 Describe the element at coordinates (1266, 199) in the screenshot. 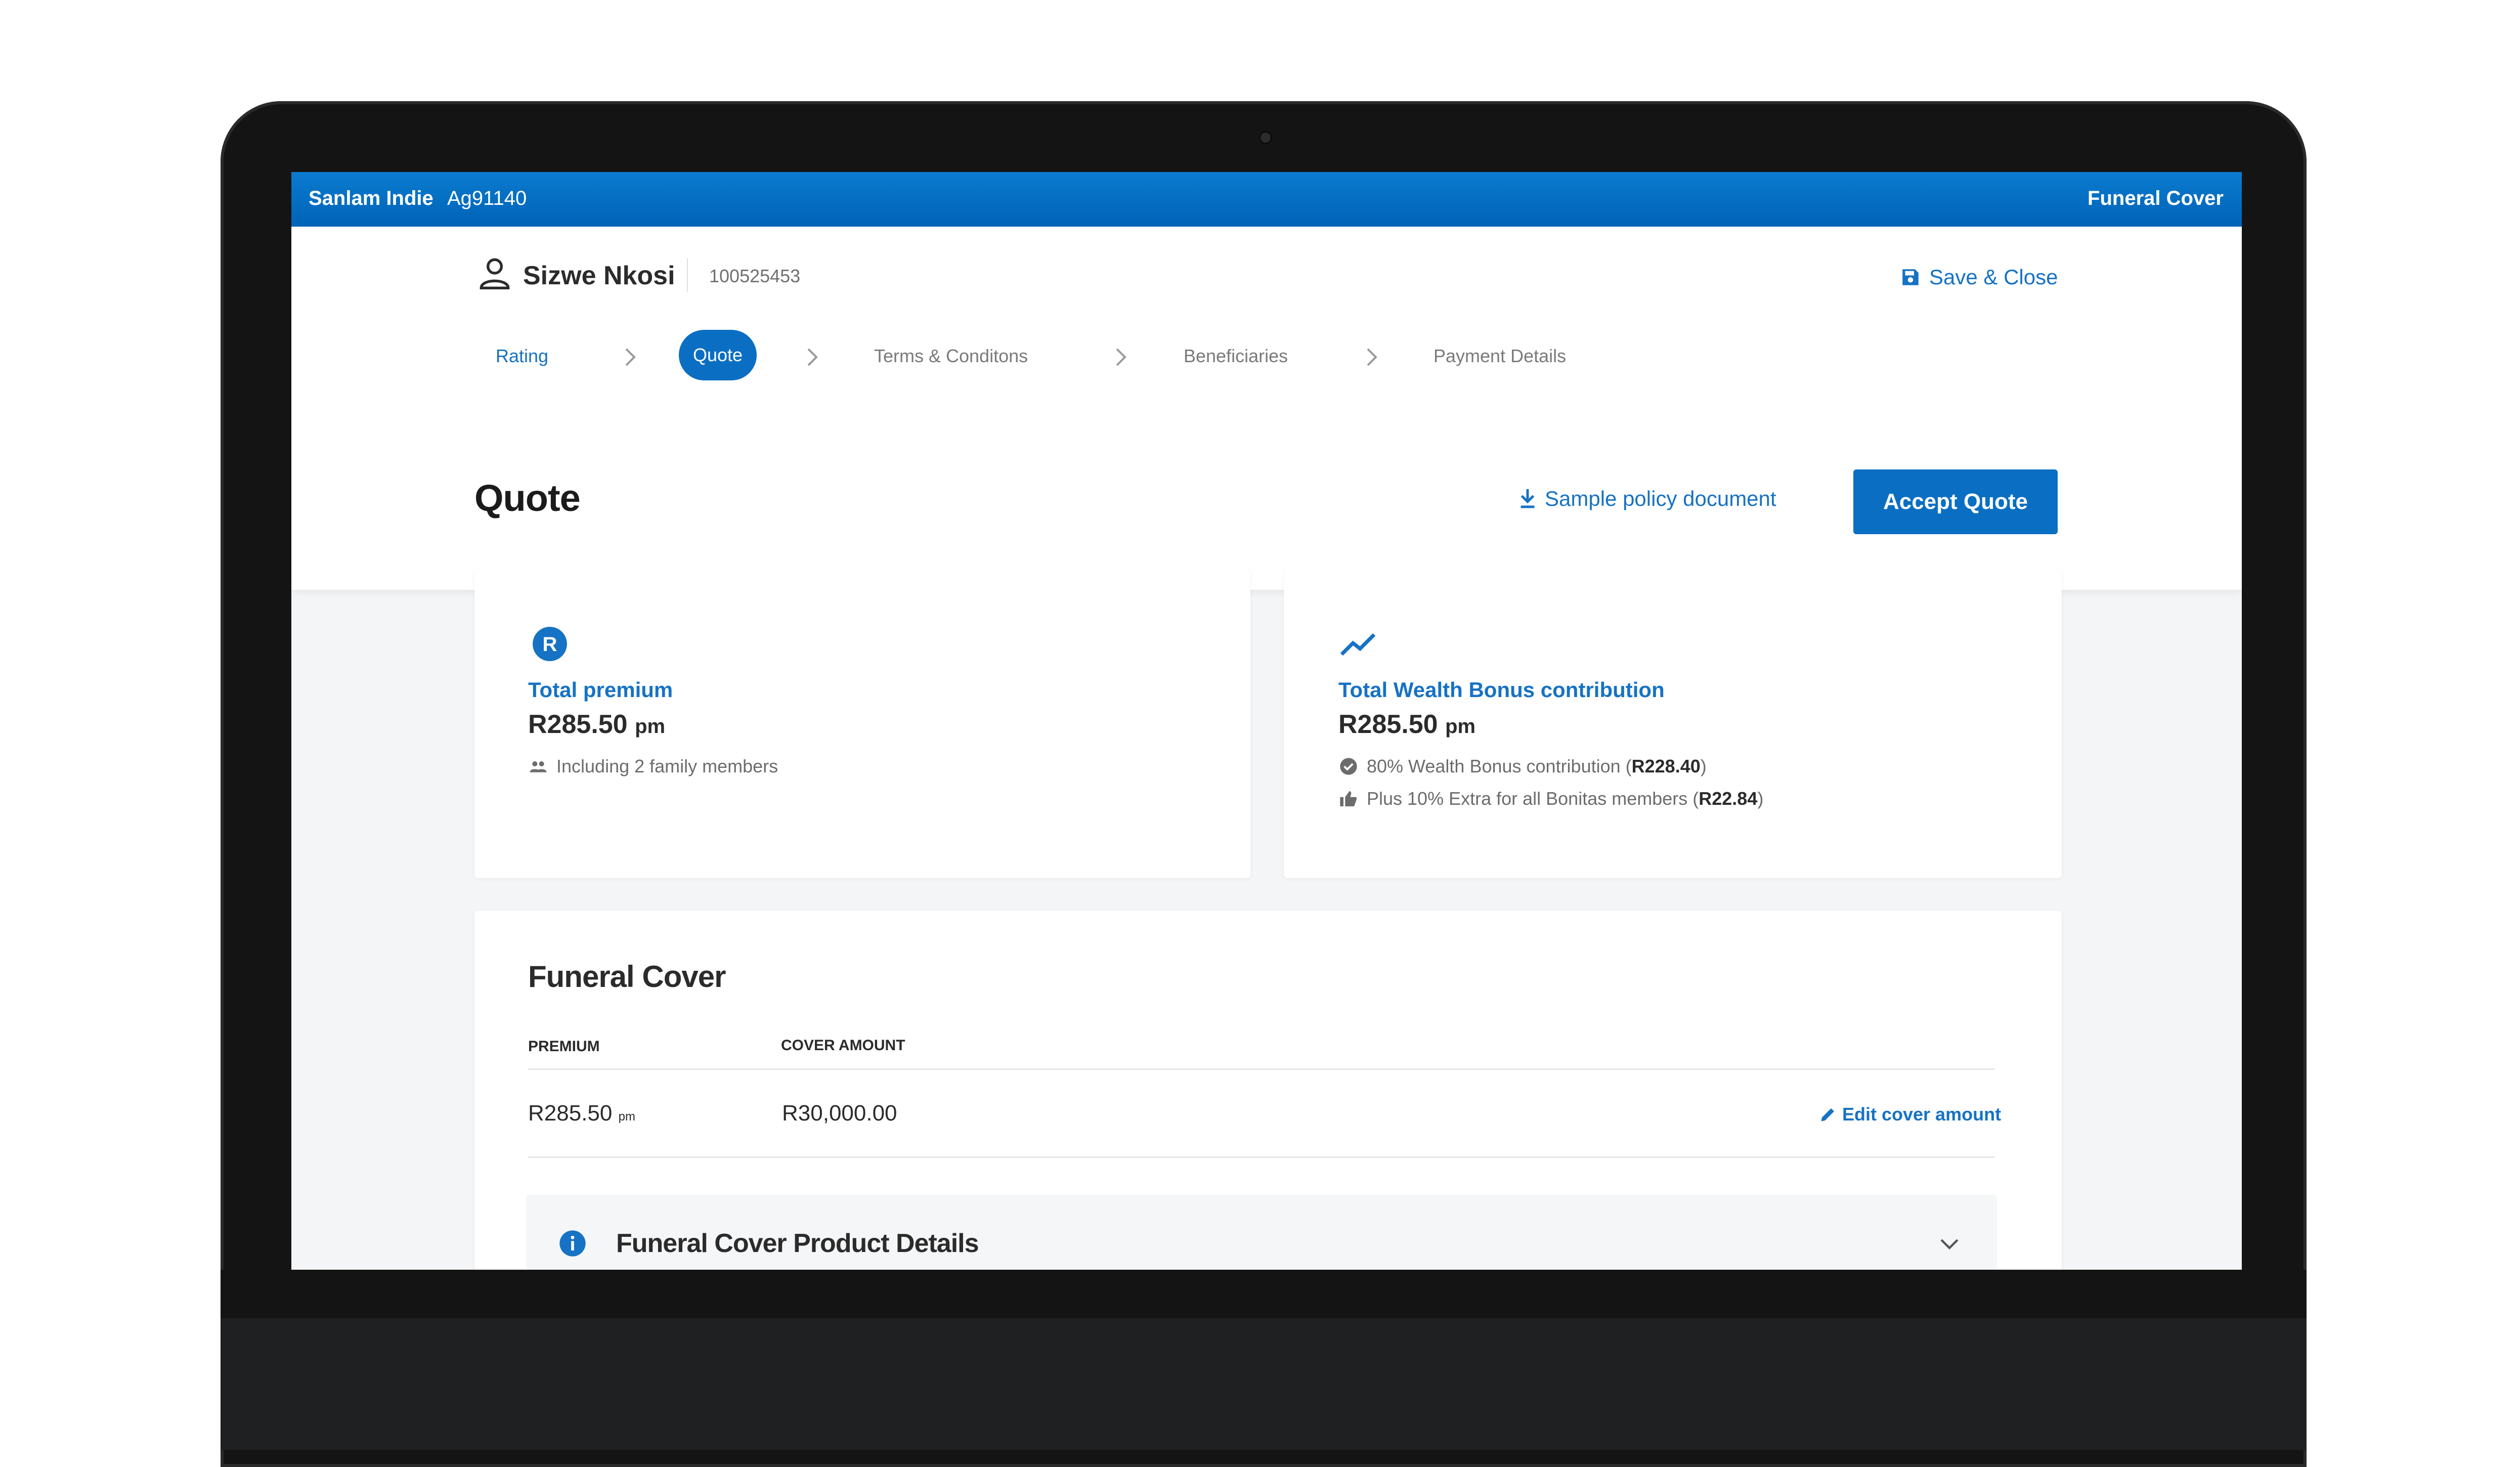

I see `top-bar: Sanlam Indie Ag91140 Funeral Cover` at that location.